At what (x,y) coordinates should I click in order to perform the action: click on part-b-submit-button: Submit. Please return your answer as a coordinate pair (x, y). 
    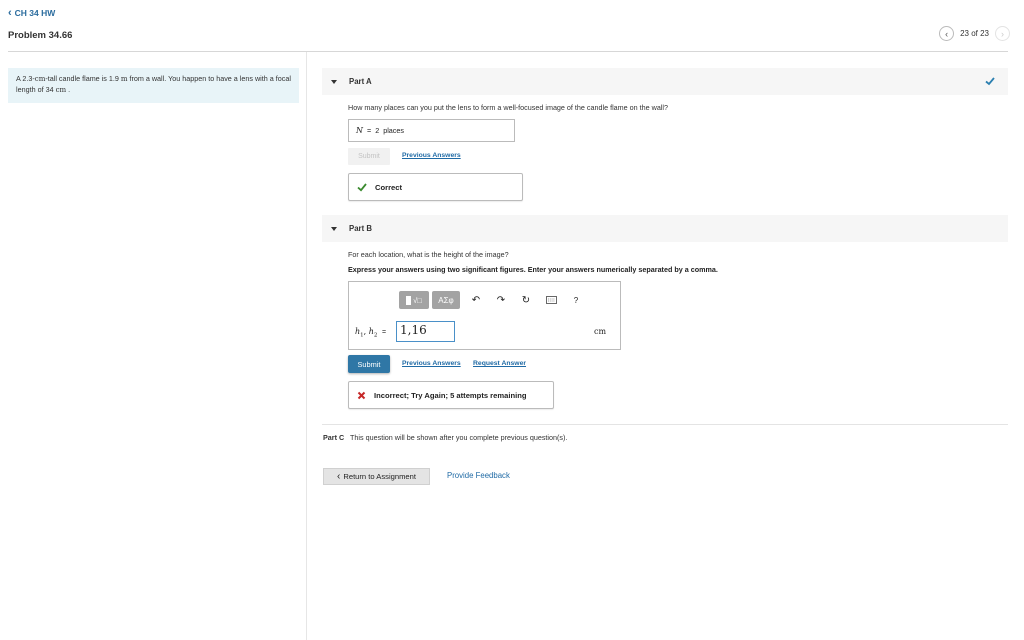
    Looking at the image, I should click on (369, 364).